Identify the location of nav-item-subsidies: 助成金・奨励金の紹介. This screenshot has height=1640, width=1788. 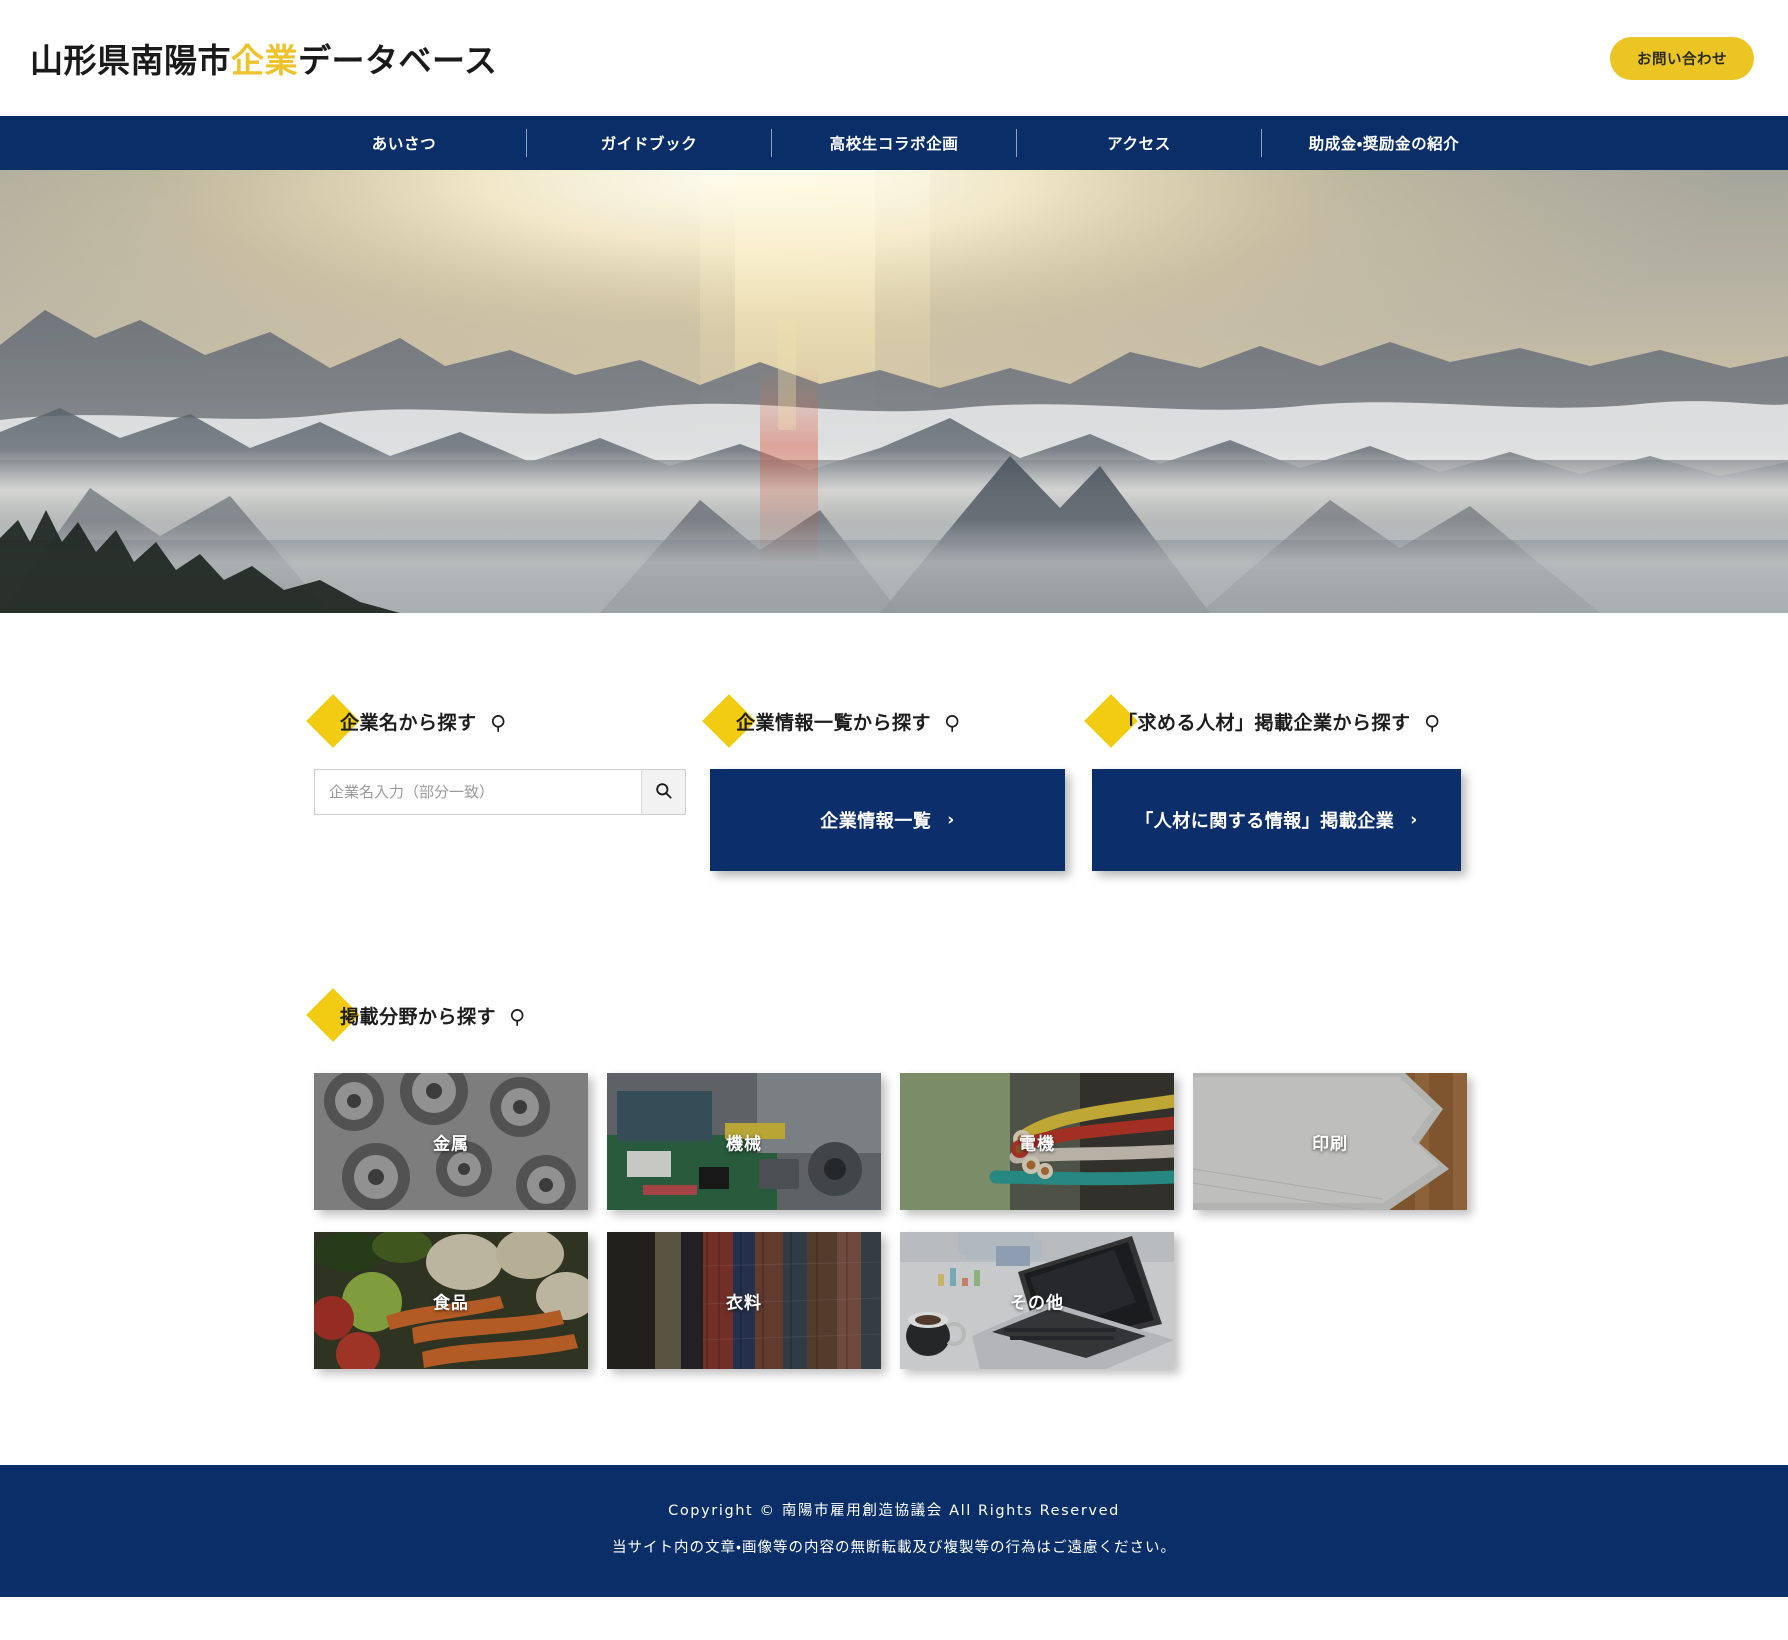
(1384, 143).